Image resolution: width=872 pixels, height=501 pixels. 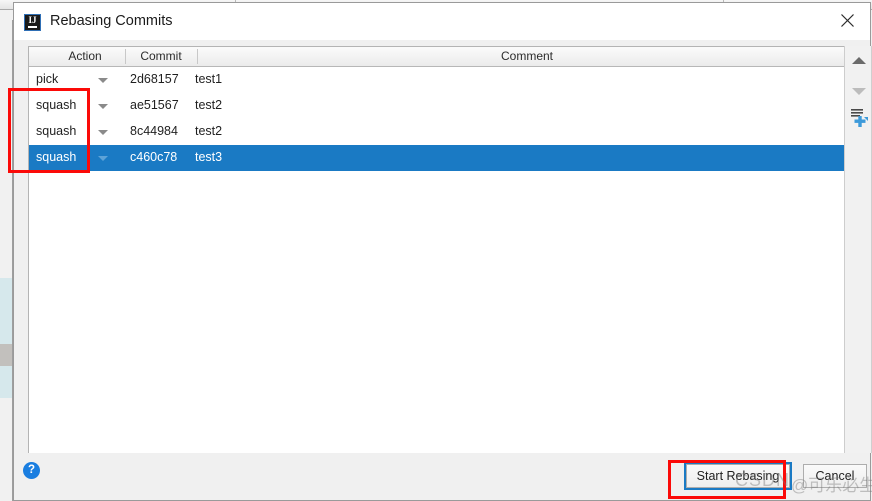 I want to click on background-left-panel, so click(x=6, y=255).